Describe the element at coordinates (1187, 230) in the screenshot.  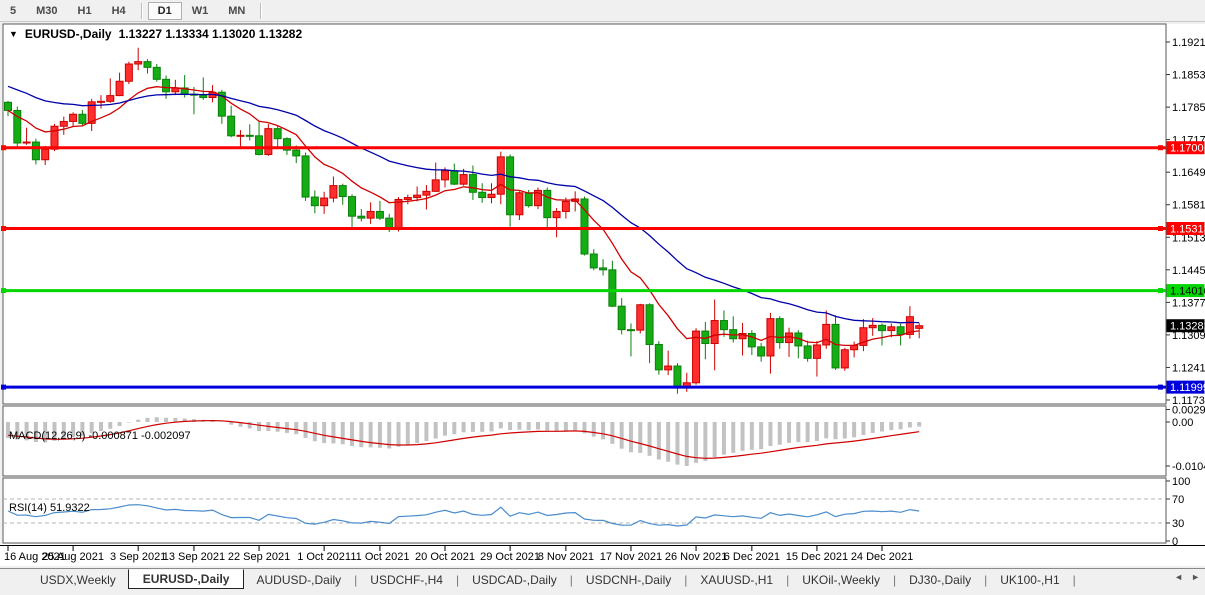
I see `price-line-label: 1.15313` at that location.